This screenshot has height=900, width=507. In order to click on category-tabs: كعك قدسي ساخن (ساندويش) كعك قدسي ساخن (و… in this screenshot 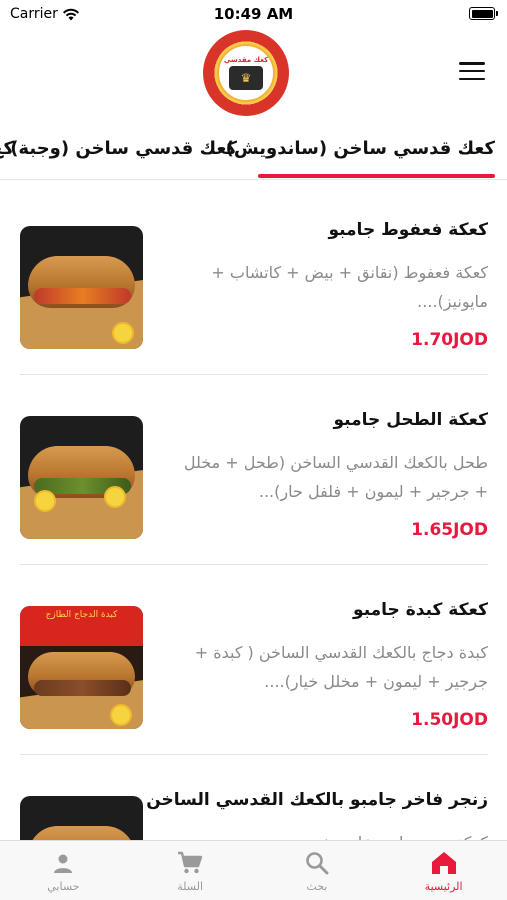, I will do `click(253, 154)`.